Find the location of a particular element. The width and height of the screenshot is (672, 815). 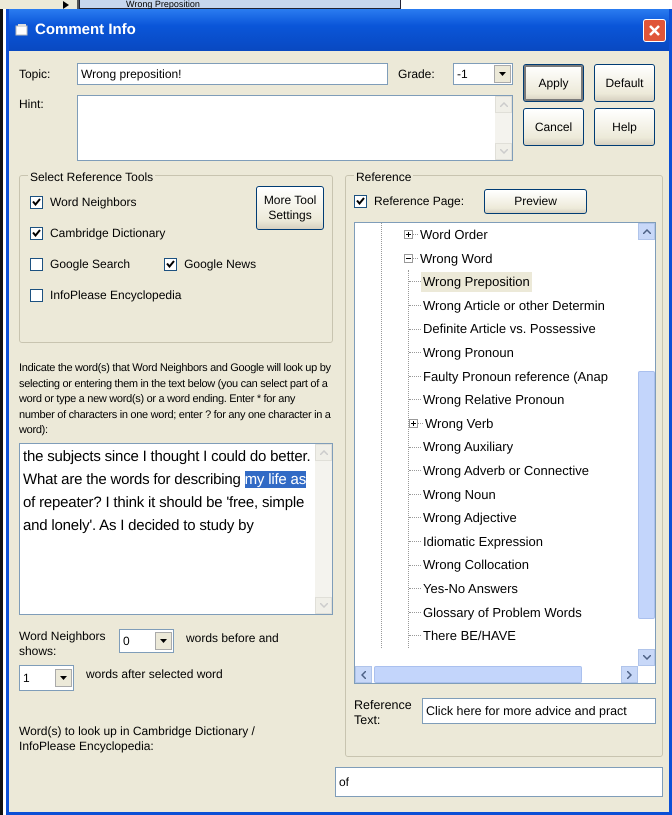

window-title: Comment Info is located at coordinates (85, 30).